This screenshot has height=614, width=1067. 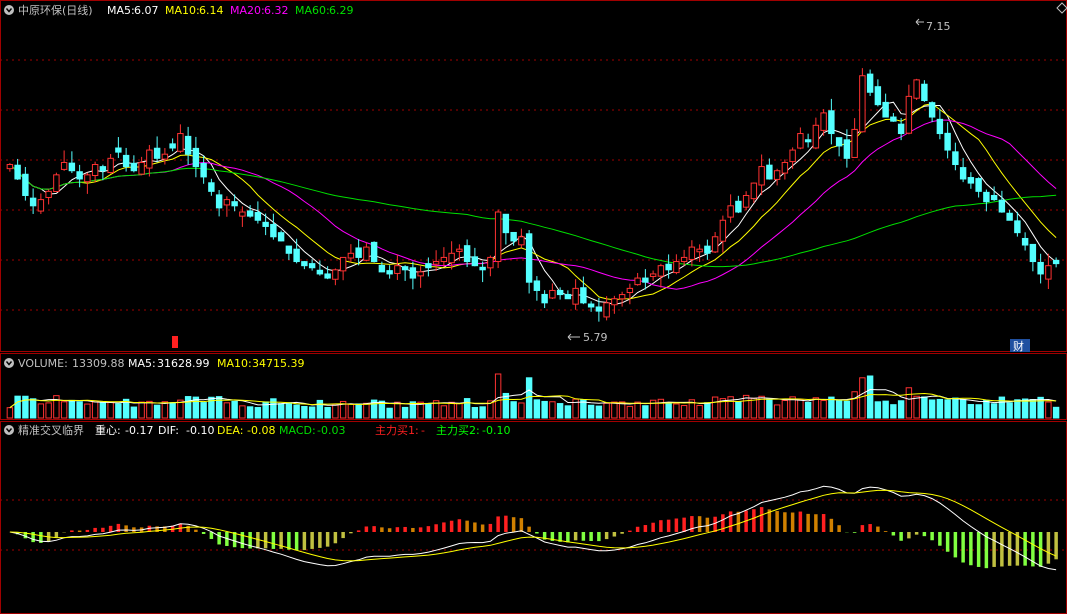 I want to click on volume-series, so click(x=533, y=396).